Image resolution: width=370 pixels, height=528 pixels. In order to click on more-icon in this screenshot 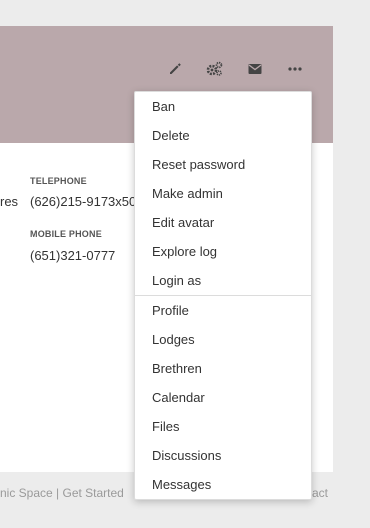, I will do `click(295, 69)`.